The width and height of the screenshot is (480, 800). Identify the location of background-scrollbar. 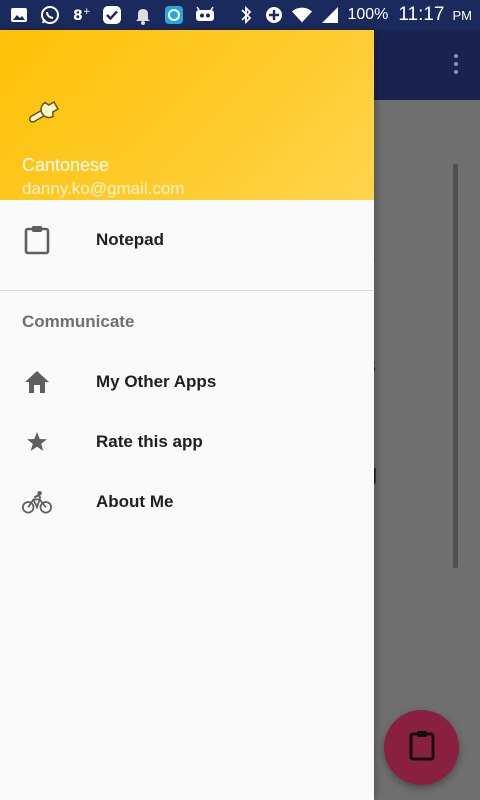
(455, 366).